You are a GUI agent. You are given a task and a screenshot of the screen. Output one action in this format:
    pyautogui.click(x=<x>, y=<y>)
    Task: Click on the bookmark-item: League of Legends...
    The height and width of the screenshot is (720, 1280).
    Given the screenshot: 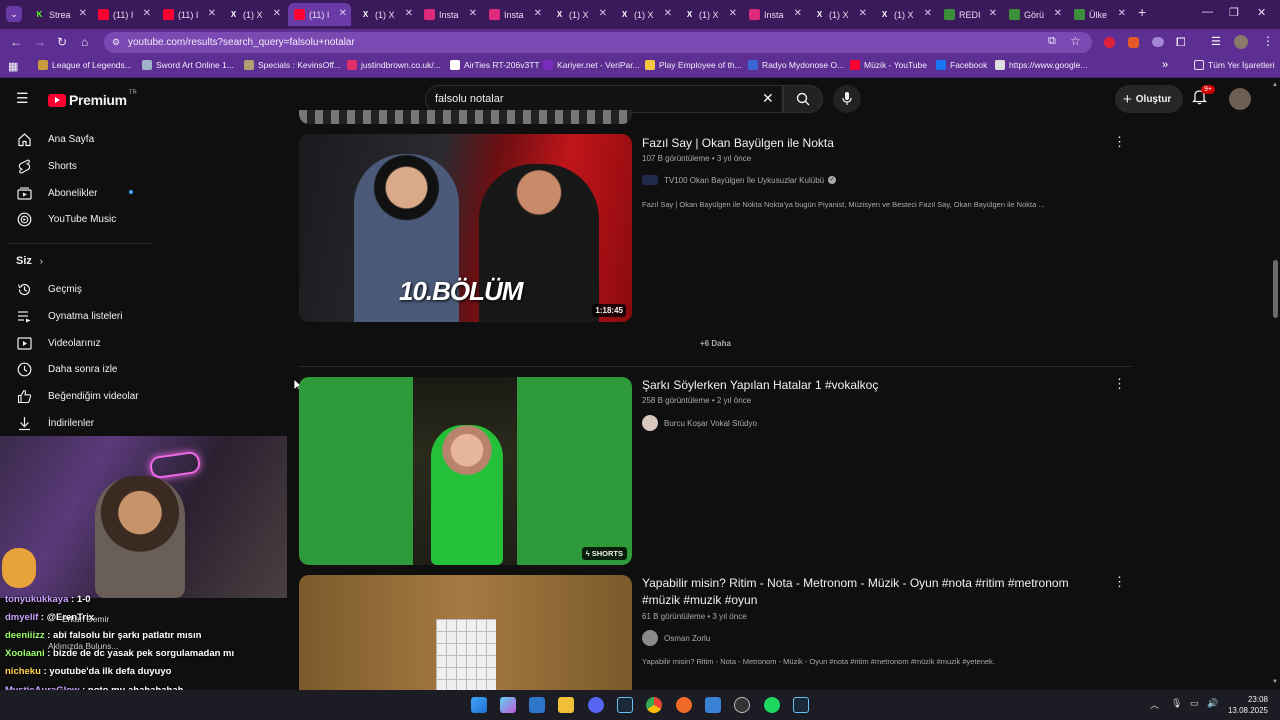 What is the action you would take?
    pyautogui.click(x=85, y=65)
    